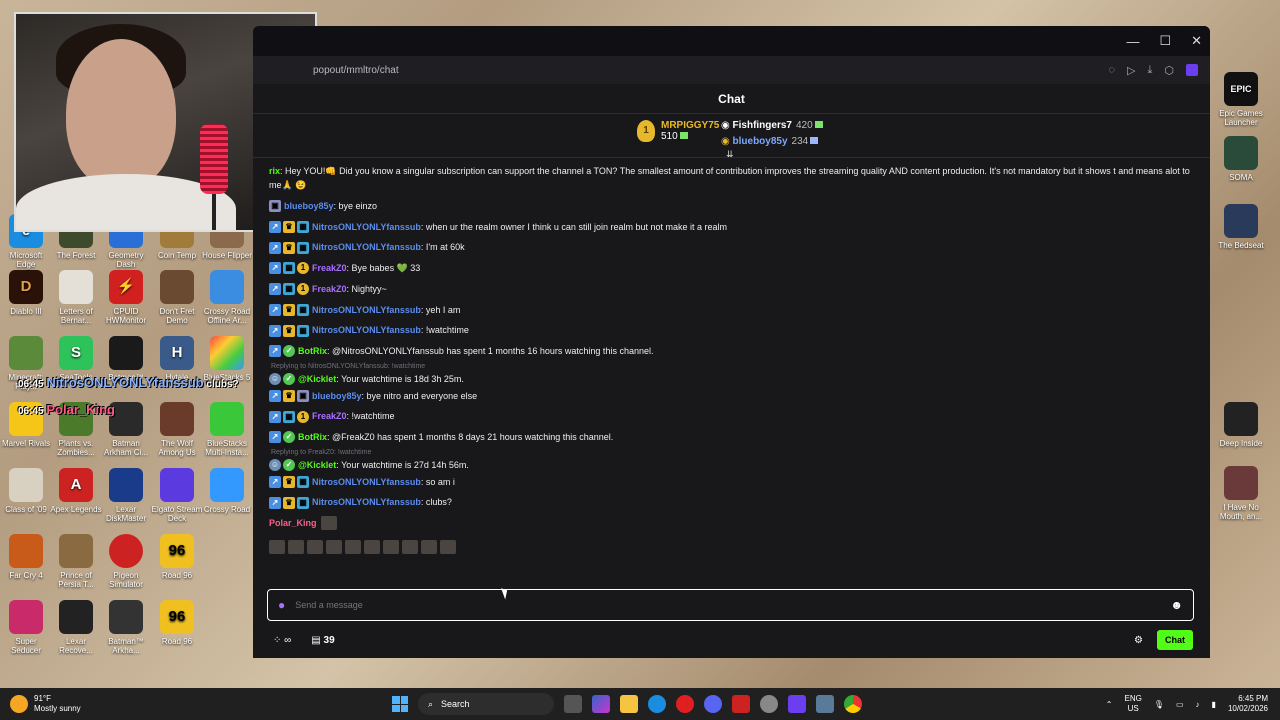 This screenshot has width=1280, height=720. Describe the element at coordinates (1131, 70) in the screenshot. I see `play-icon: ▷` at that location.